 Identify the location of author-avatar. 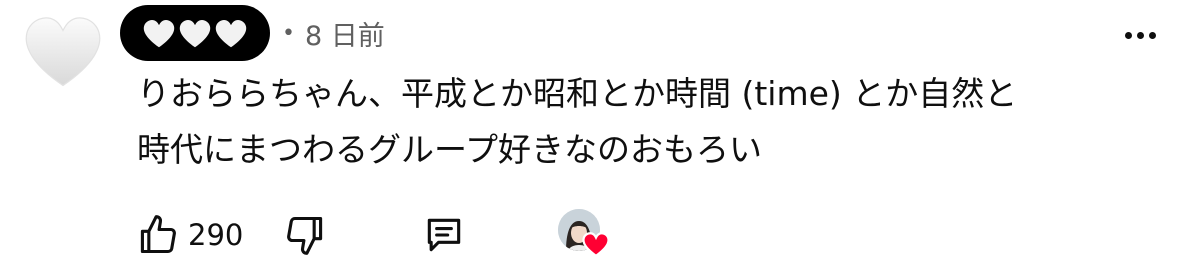
(63, 51).